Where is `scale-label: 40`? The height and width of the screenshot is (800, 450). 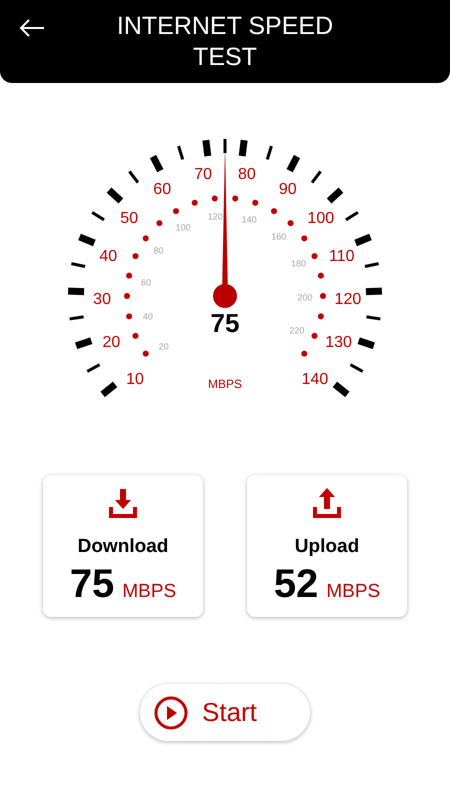 scale-label: 40 is located at coordinates (108, 257).